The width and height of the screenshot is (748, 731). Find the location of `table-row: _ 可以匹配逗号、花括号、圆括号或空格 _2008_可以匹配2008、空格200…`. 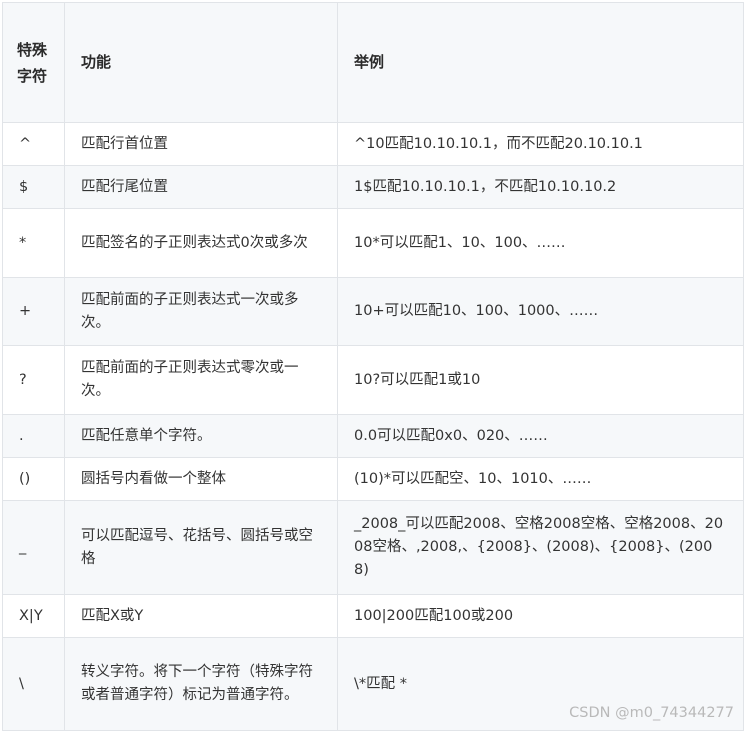

table-row: _ 可以匹配逗号、花括号、圆括号或空格 _2008_可以匹配2008、空格200… is located at coordinates (373, 547).